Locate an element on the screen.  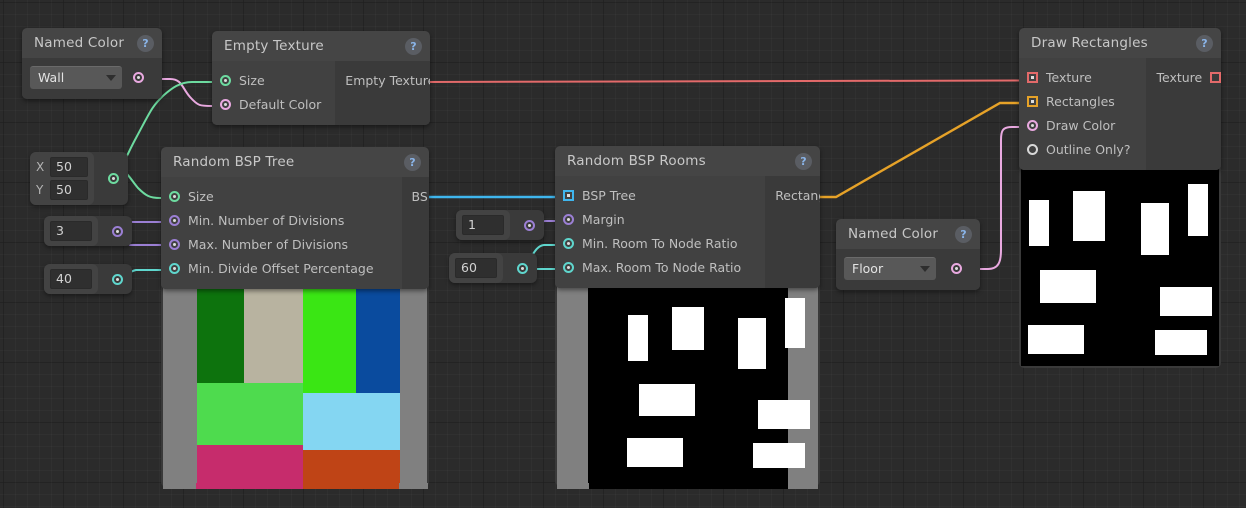
port-label: Default Color is located at coordinates (280, 104).